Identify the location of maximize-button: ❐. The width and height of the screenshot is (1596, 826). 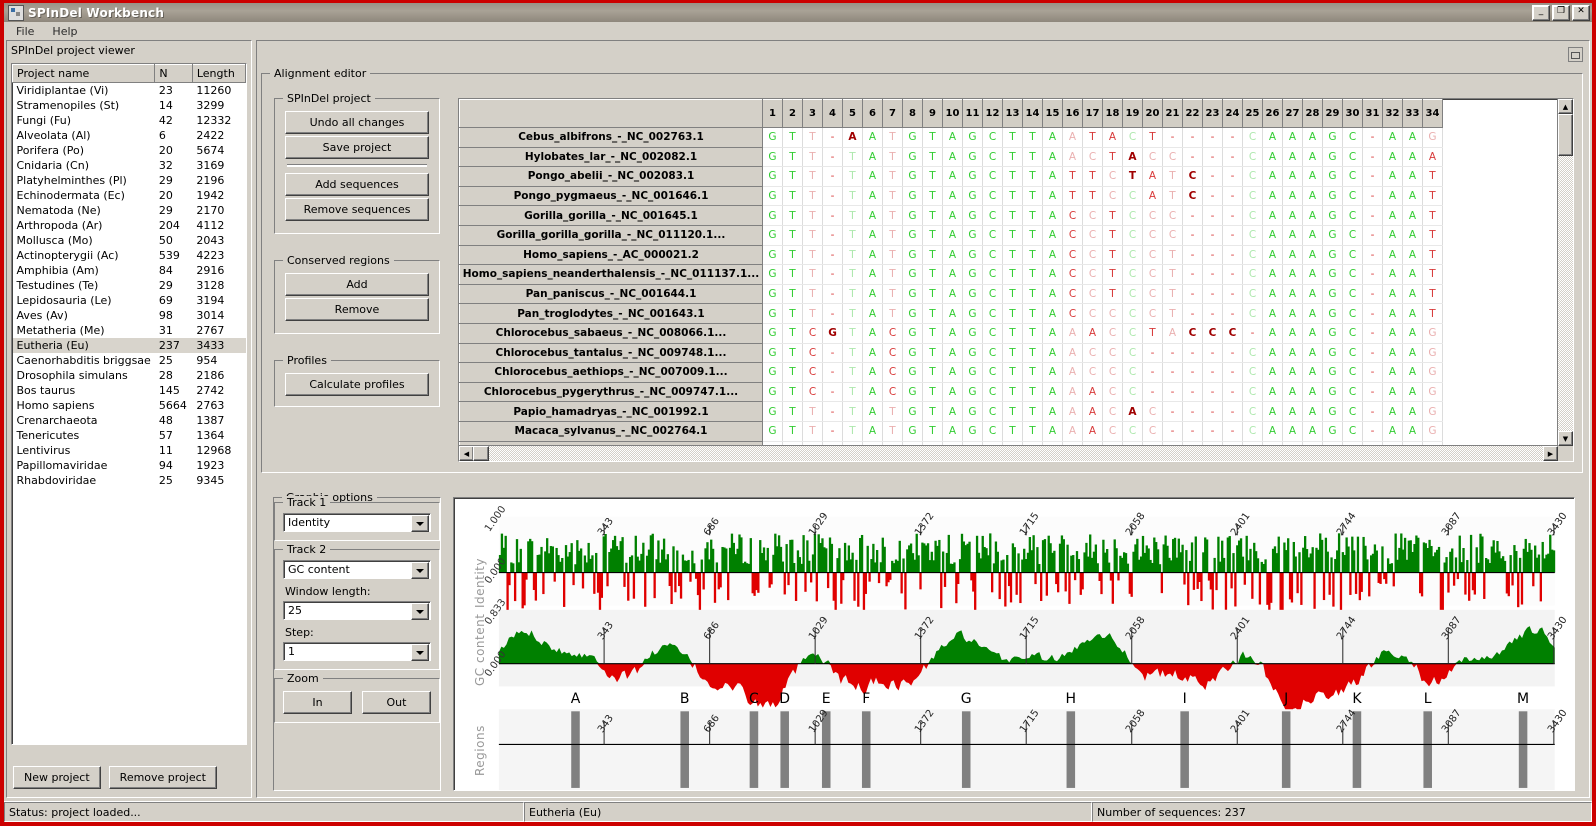
(1561, 13).